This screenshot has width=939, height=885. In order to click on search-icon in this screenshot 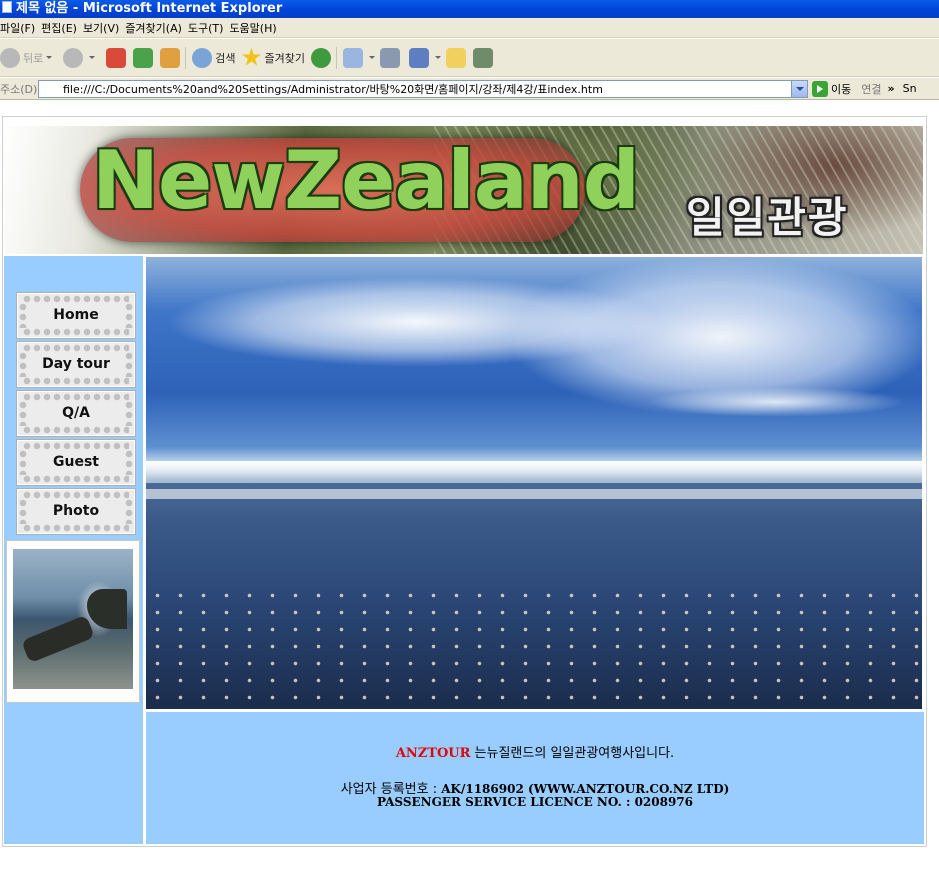, I will do `click(202, 57)`.